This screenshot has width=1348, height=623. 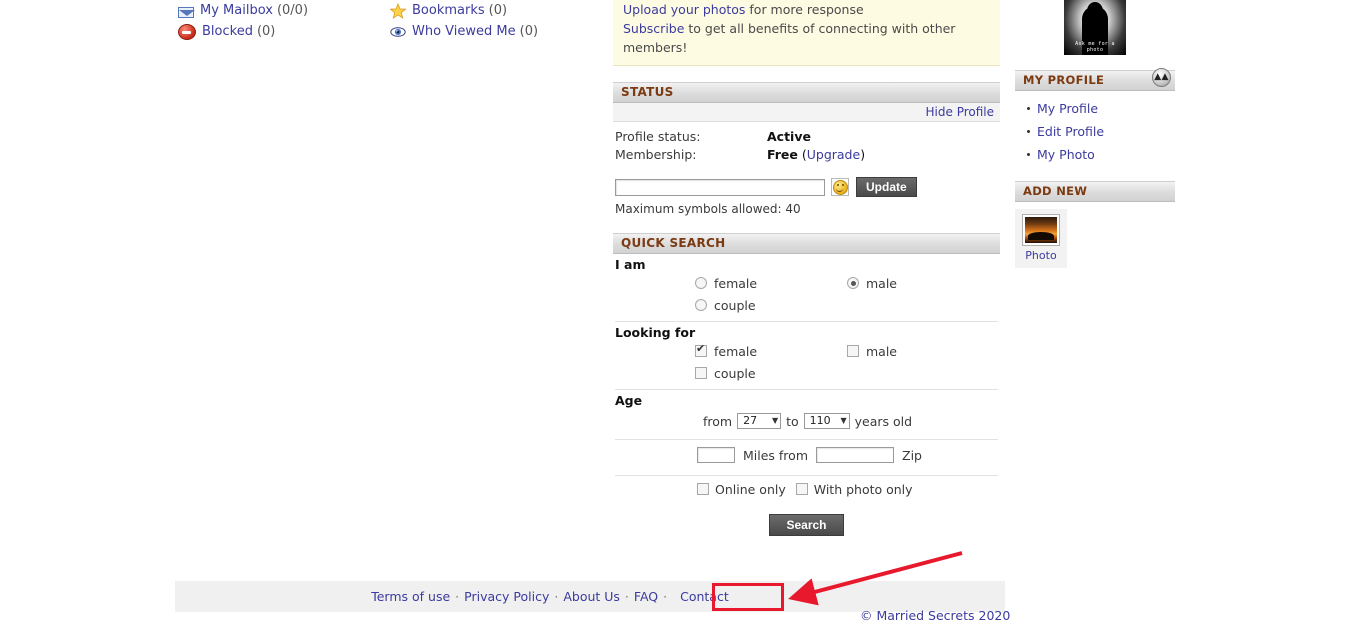 What do you see at coordinates (881, 283) in the screenshot?
I see `radio-label: male` at bounding box center [881, 283].